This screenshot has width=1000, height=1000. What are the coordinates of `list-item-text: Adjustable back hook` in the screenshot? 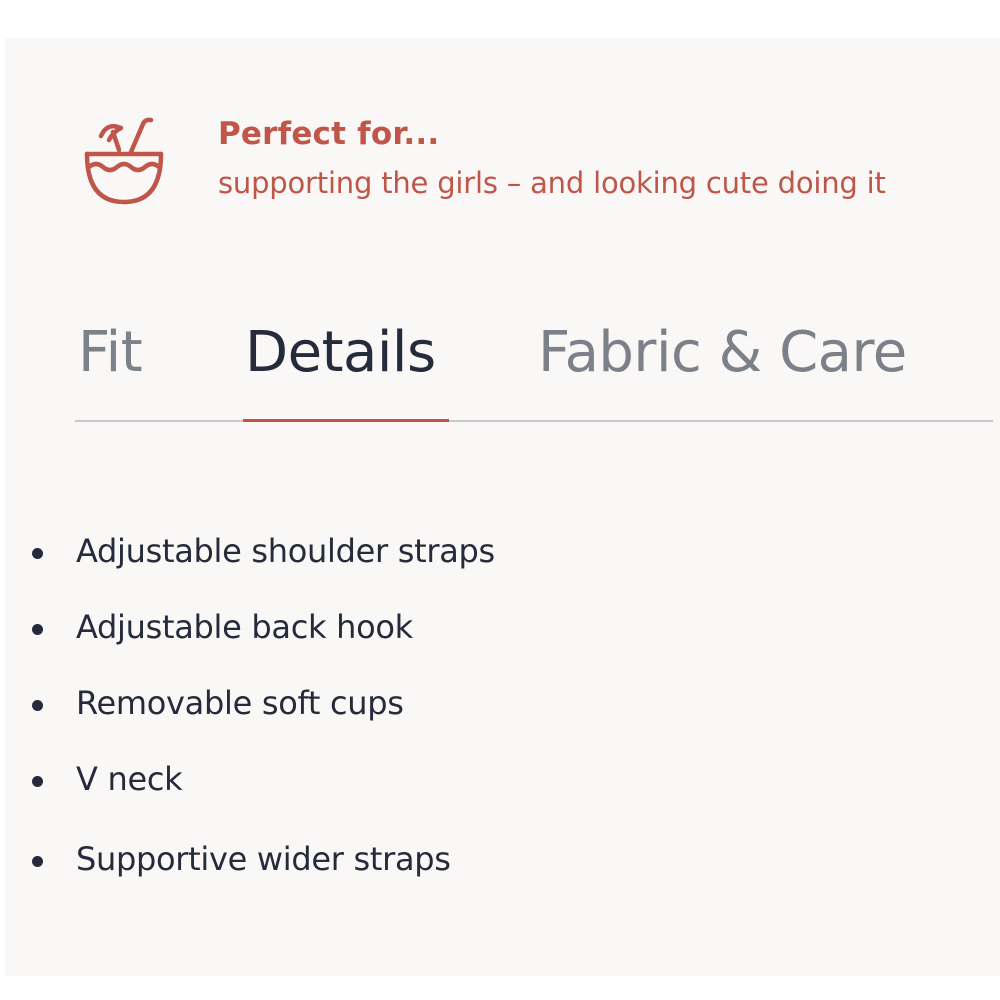 It's located at (244, 627).